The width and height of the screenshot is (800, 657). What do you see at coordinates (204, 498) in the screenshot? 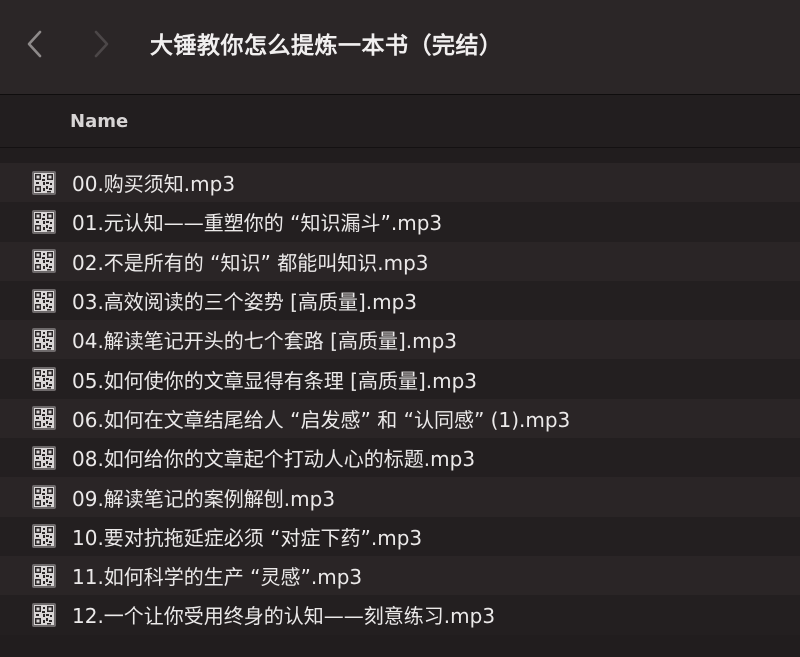
I see `file-name: 09.解读笔记的案例解刨.mp3` at bounding box center [204, 498].